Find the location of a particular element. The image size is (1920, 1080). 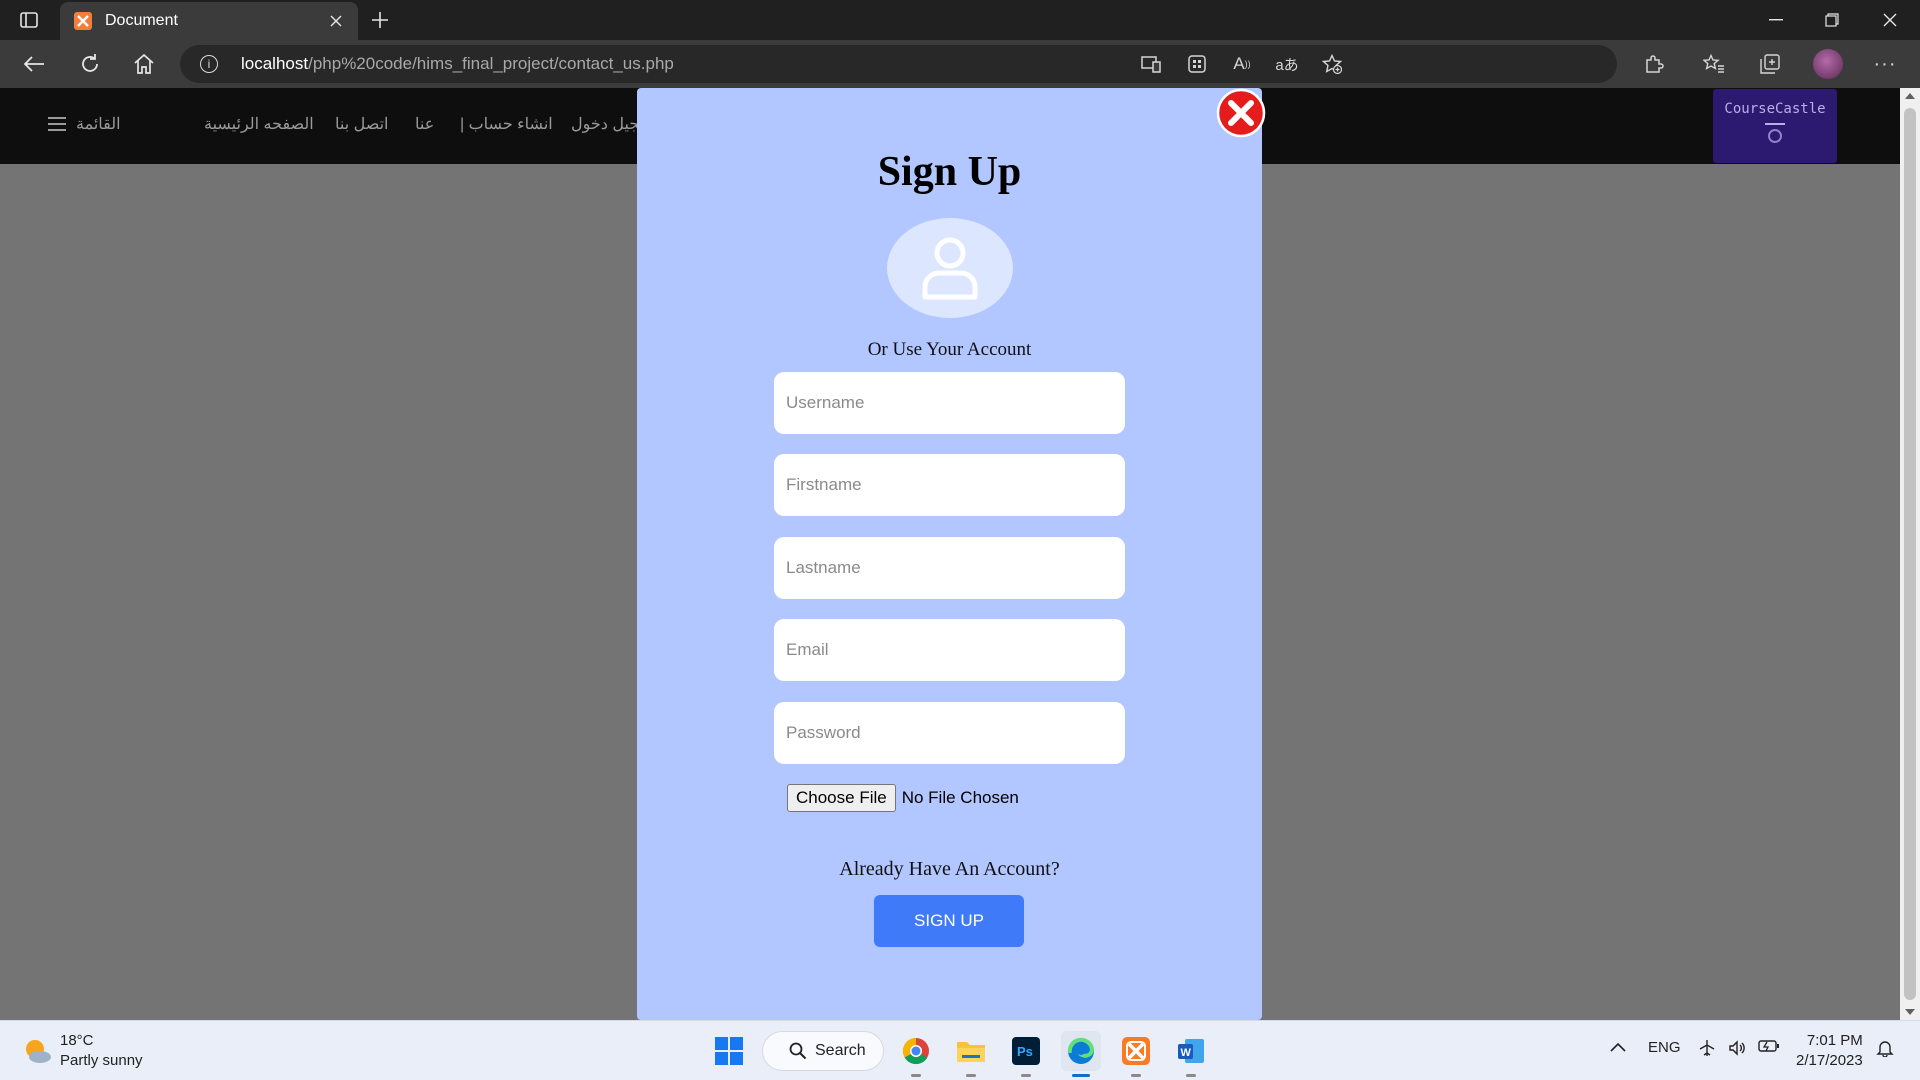

input-language: ENG is located at coordinates (1664, 1047).